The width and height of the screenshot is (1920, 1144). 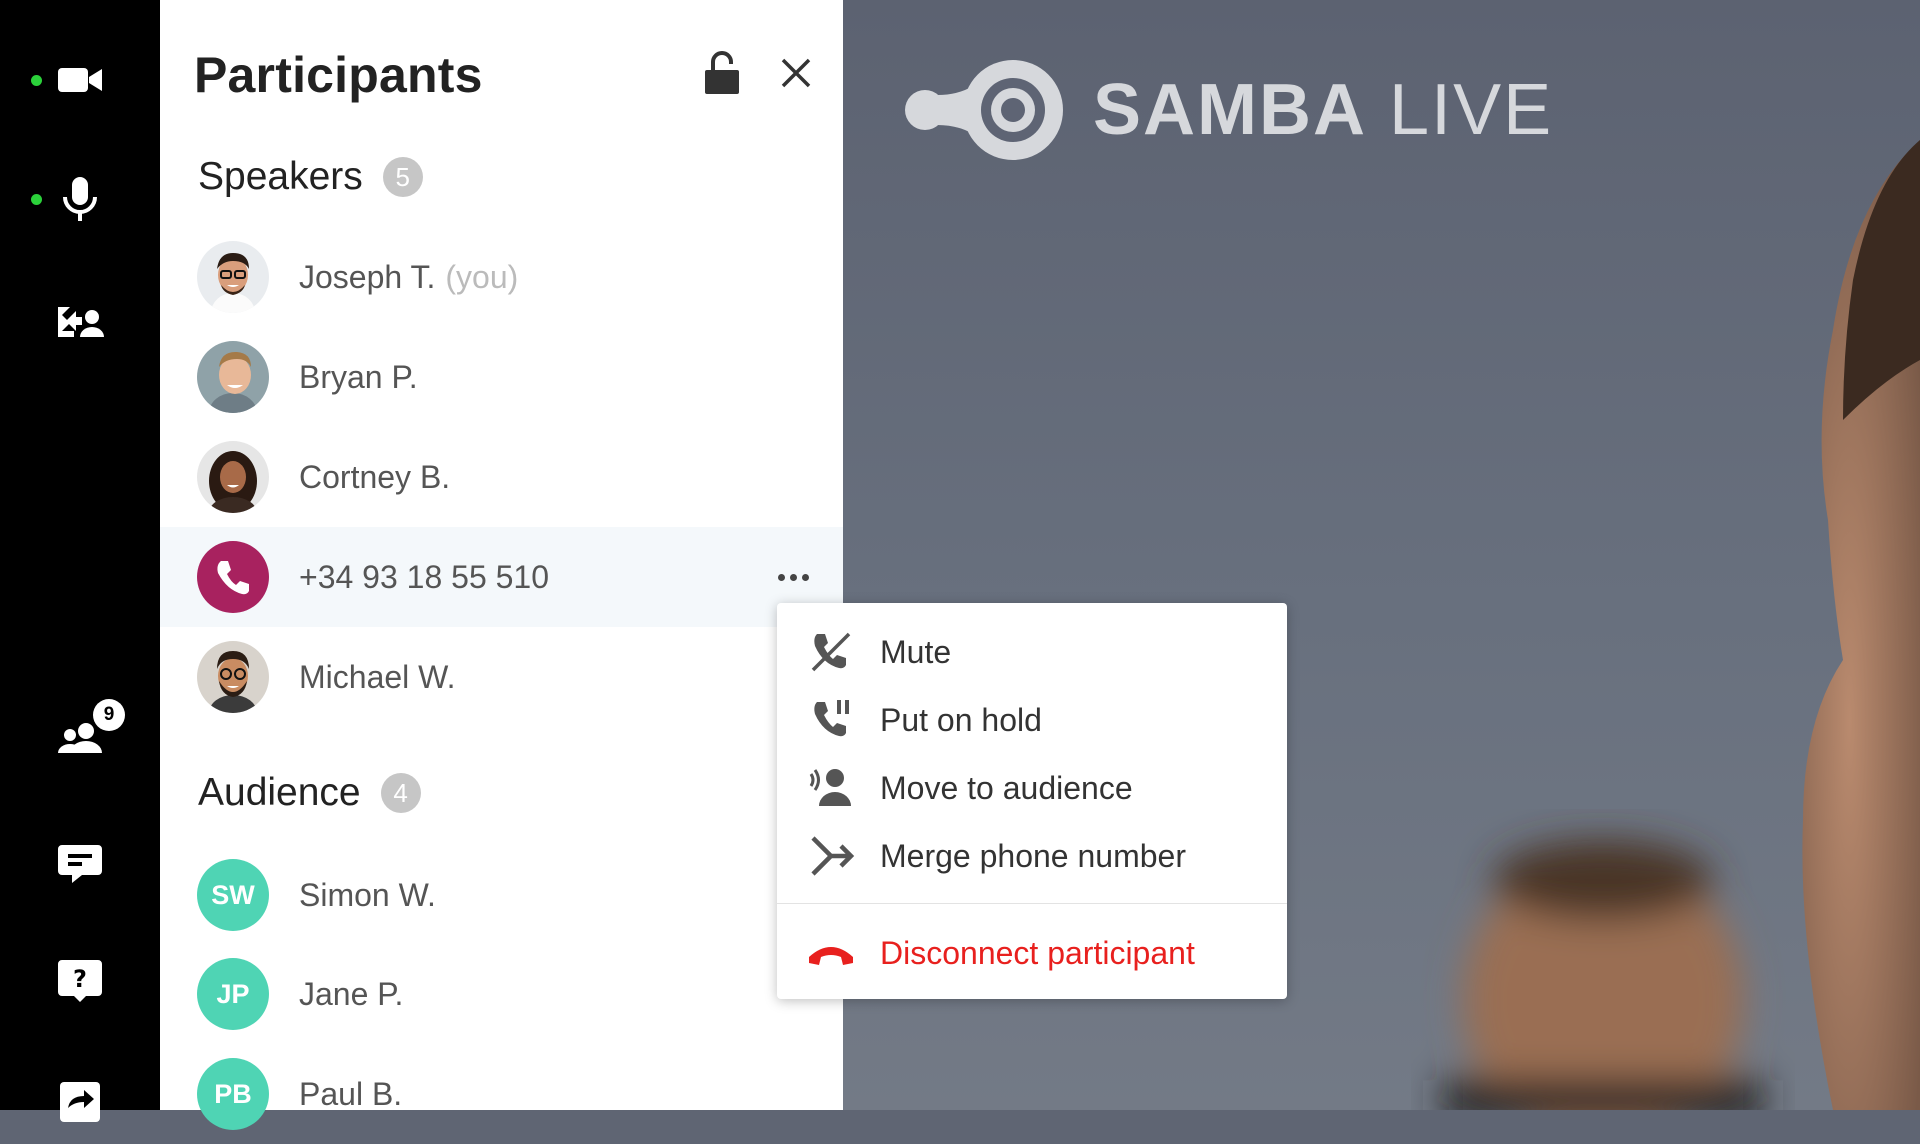 I want to click on menu-item-label: Put on hold, so click(x=961, y=719).